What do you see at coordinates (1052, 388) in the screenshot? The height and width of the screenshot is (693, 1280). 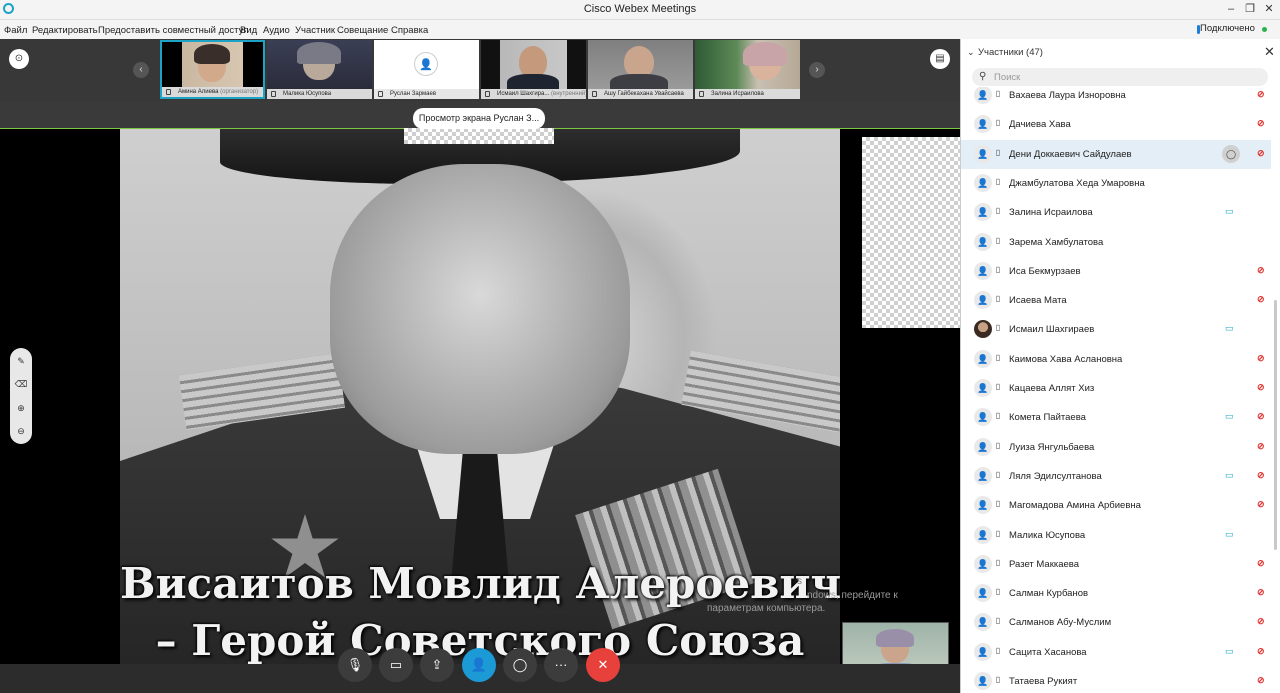 I see `participant-name: Кацаева Аллят Хиз` at bounding box center [1052, 388].